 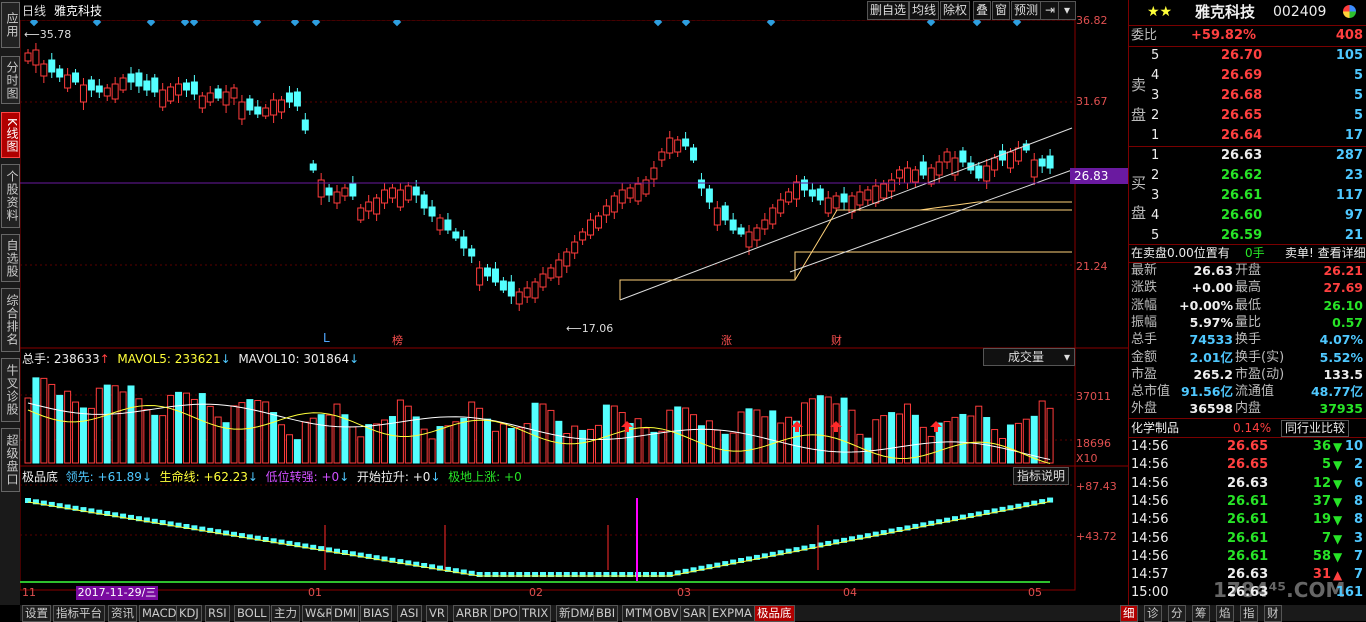 What do you see at coordinates (732, 613) in the screenshot?
I see `indicator-tab: EXPMA` at bounding box center [732, 613].